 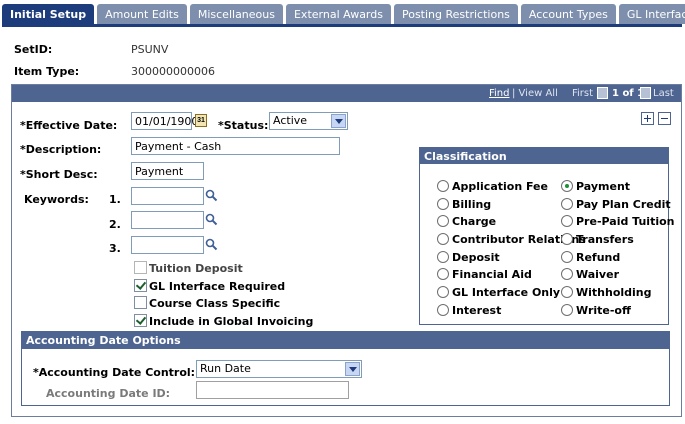 What do you see at coordinates (443, 221) in the screenshot?
I see `radio-charge` at bounding box center [443, 221].